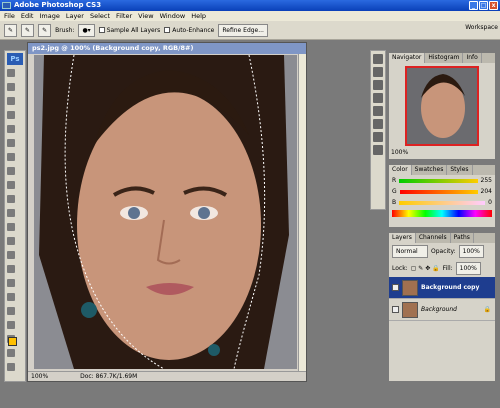  What do you see at coordinates (378, 130) in the screenshot?
I see `panel-dock` at bounding box center [378, 130].